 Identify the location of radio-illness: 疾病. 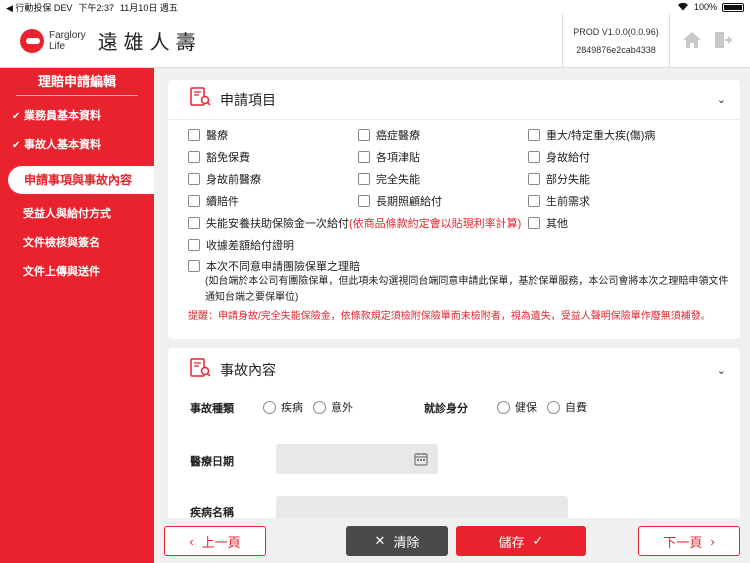
(283, 407).